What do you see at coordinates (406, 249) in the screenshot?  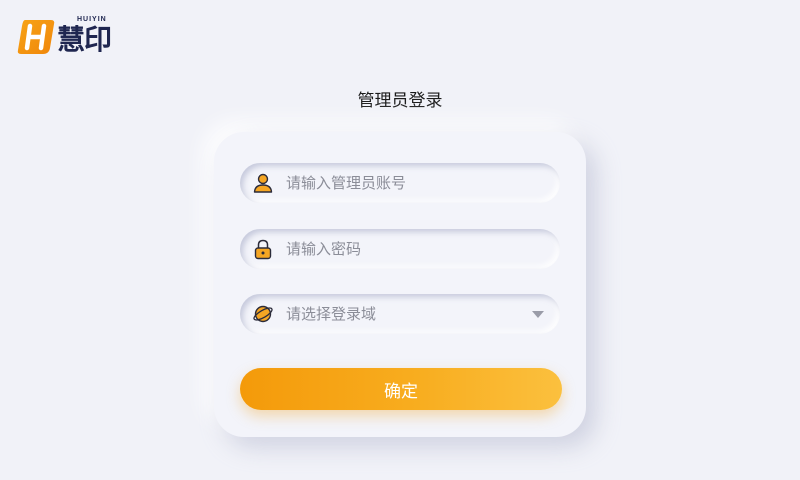 I see `password-input` at bounding box center [406, 249].